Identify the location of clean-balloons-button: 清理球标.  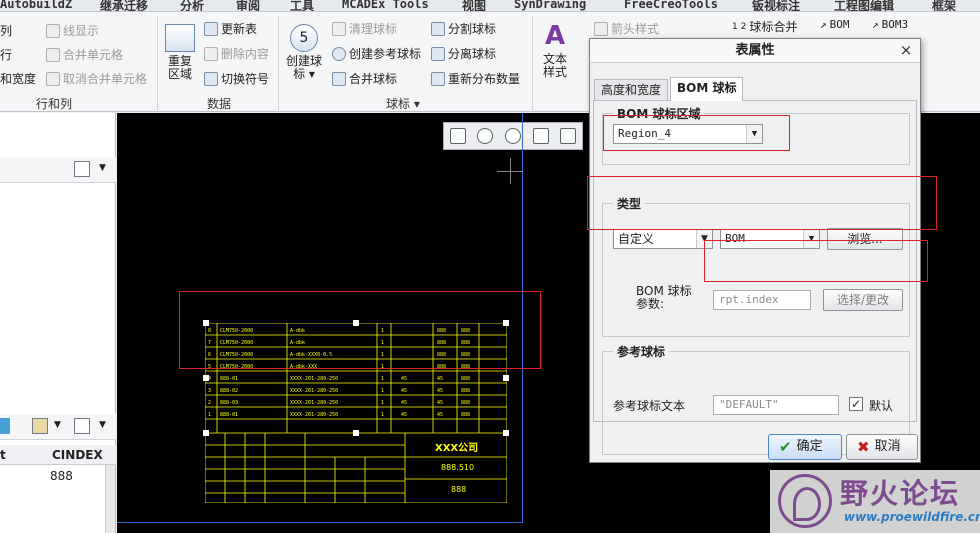
(364, 28).